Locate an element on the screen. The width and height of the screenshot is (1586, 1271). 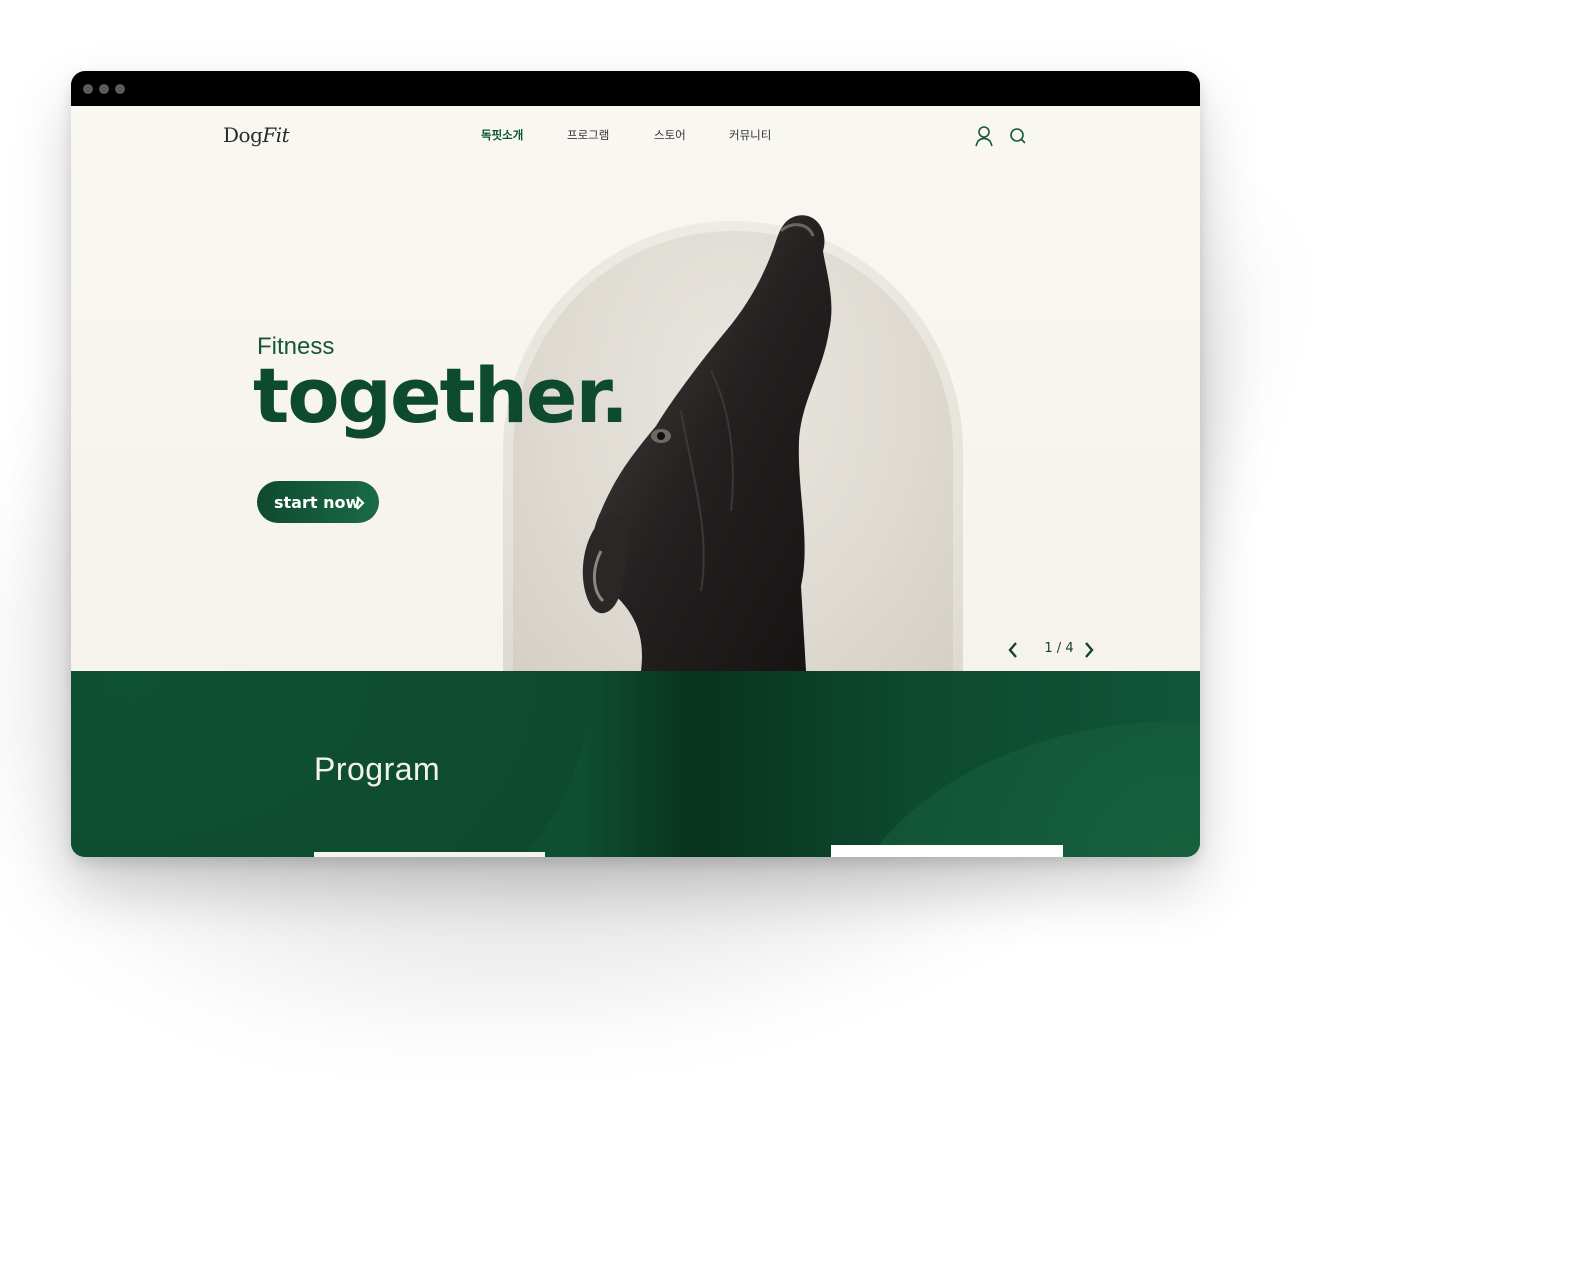
logo-prefix: Dog is located at coordinates (243, 135).